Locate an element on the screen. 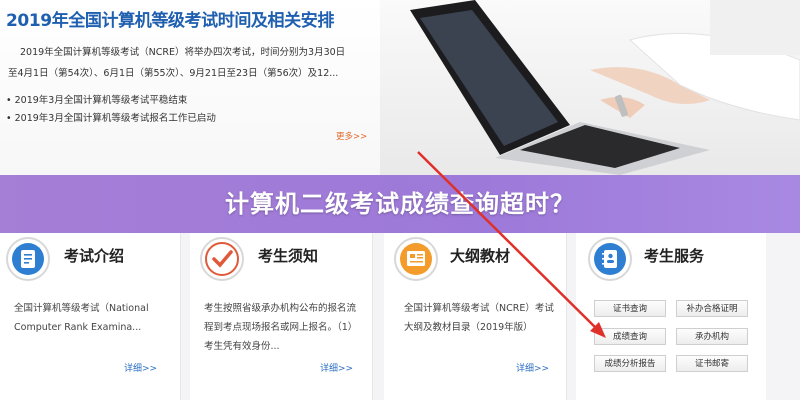  score-report-button: 成绩分析报告 is located at coordinates (630, 363).